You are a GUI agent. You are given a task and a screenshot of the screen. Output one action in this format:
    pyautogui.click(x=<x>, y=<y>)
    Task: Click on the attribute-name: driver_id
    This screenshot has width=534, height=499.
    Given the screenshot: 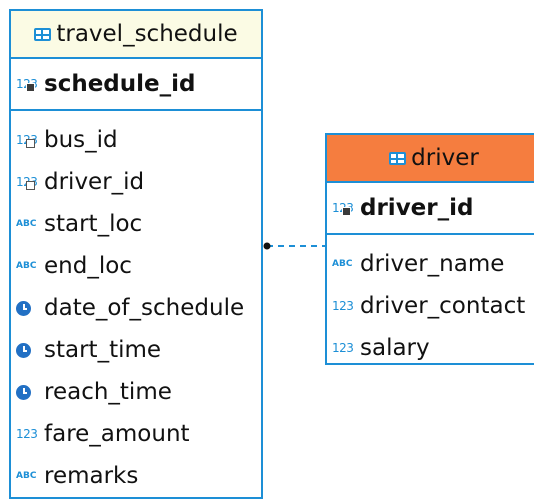 What is the action you would take?
    pyautogui.click(x=94, y=182)
    